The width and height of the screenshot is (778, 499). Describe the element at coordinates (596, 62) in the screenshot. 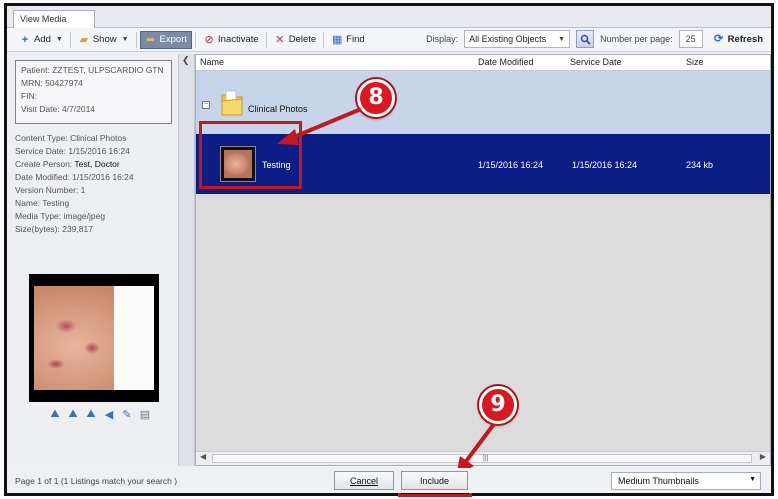

I see `column-header-service-date: Service Date` at that location.